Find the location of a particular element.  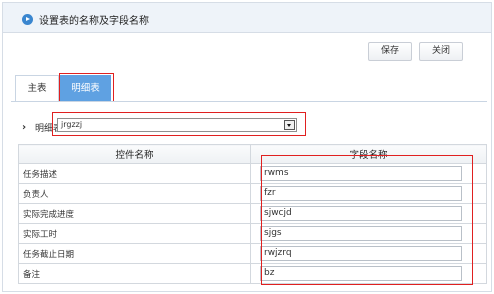

save-button: 保存 is located at coordinates (390, 51).